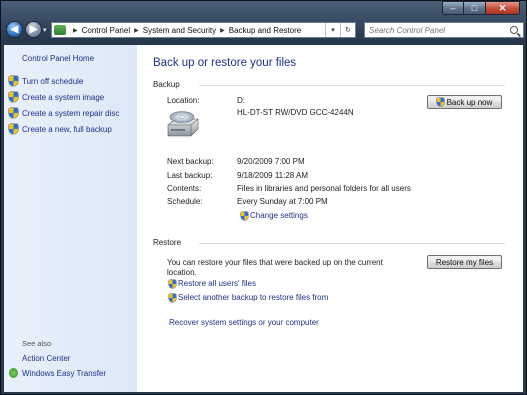  I want to click on sidebar-item-label: Windows Easy Transfer, so click(64, 373).